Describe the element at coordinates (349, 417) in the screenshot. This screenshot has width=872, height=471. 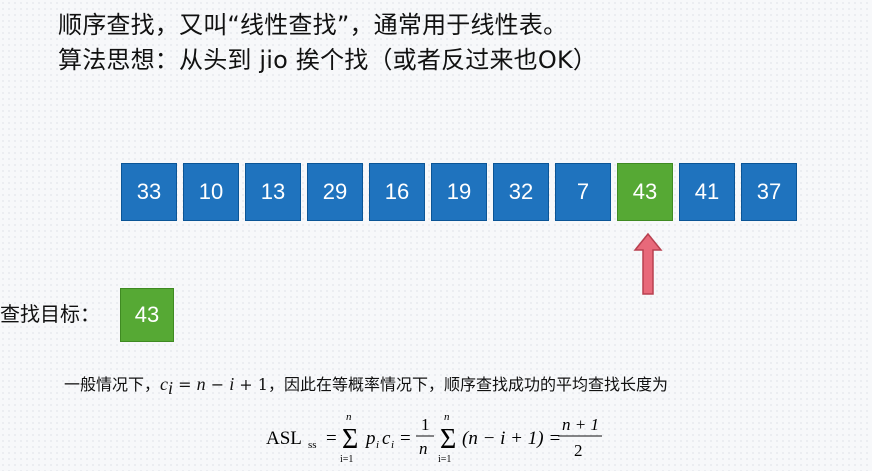
I see `formula-sum-top: n` at that location.